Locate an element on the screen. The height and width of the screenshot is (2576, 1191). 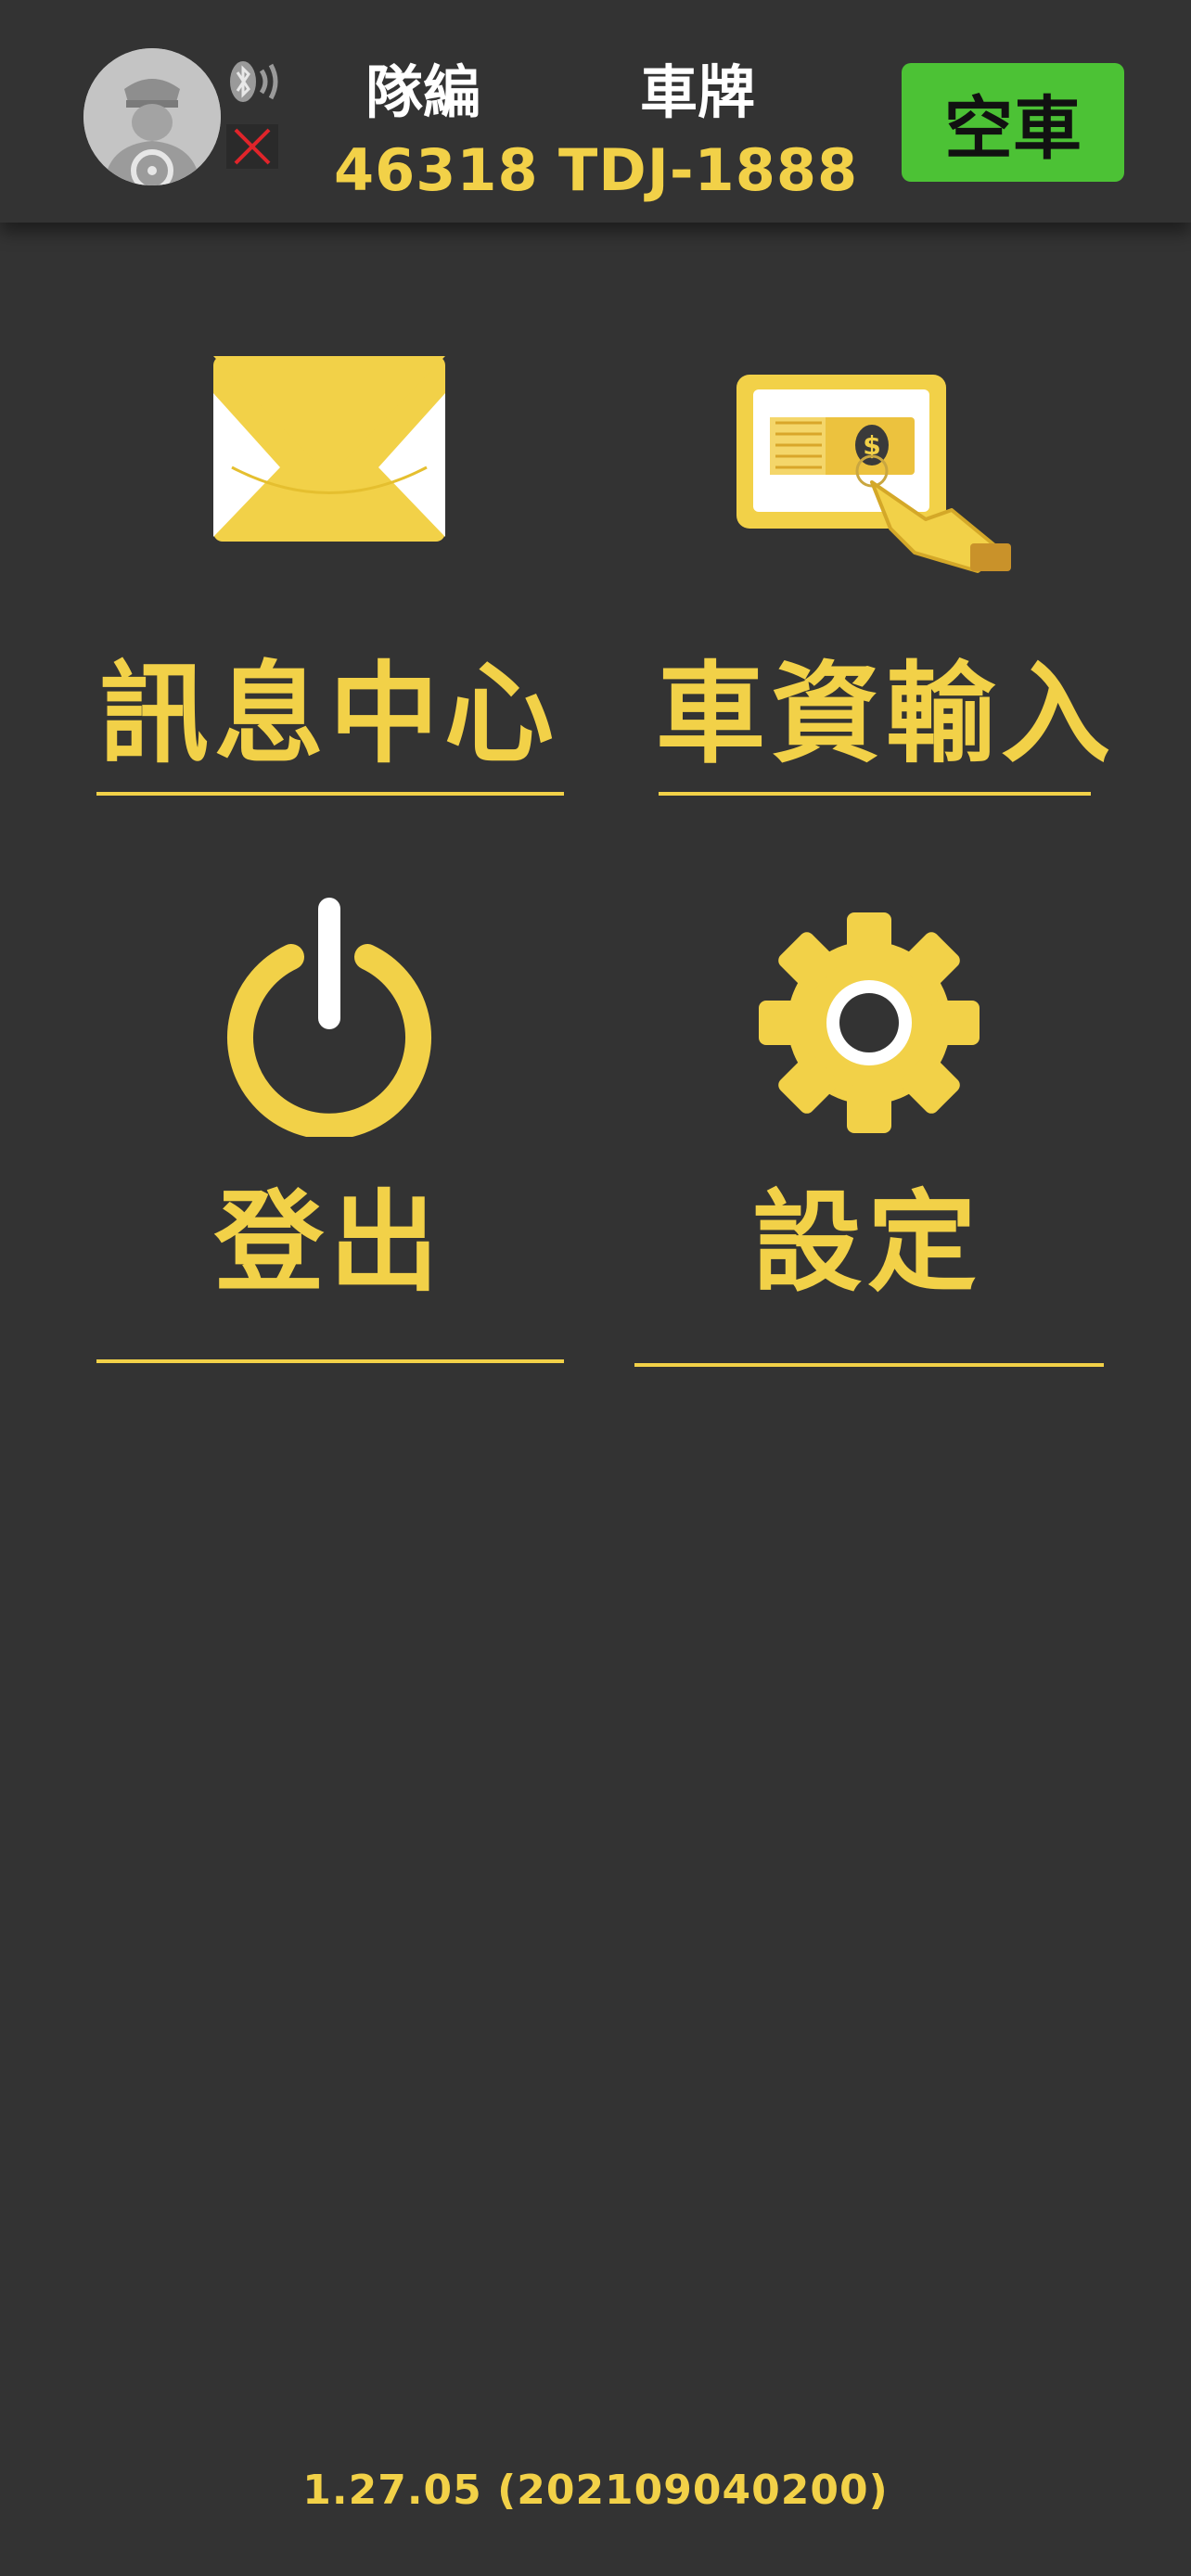
power-icon is located at coordinates (329, 1018).